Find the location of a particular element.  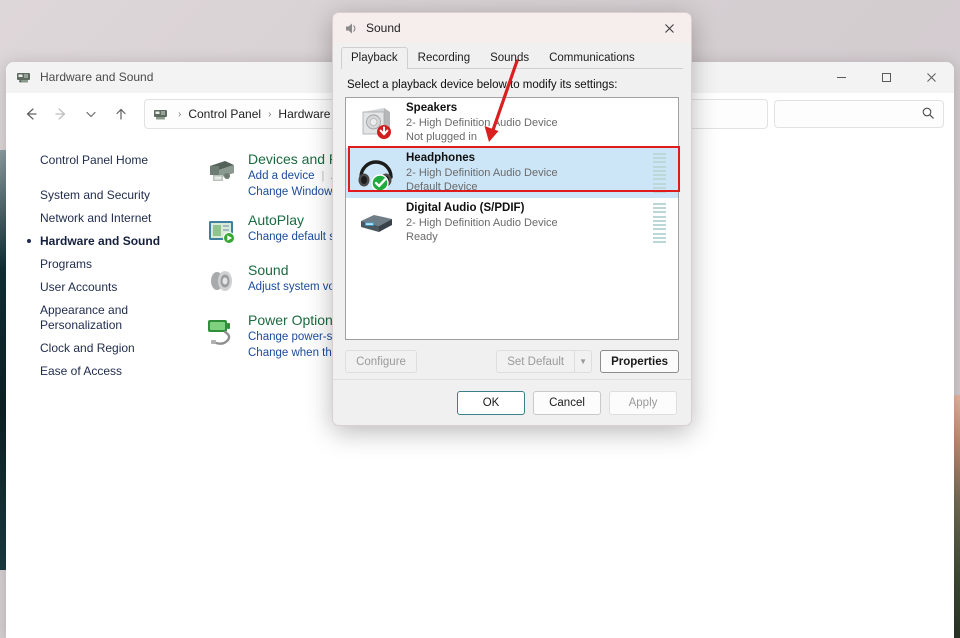

sound-dialog-actions: Configure Set Default ▼ Properties is located at coordinates (512, 356).